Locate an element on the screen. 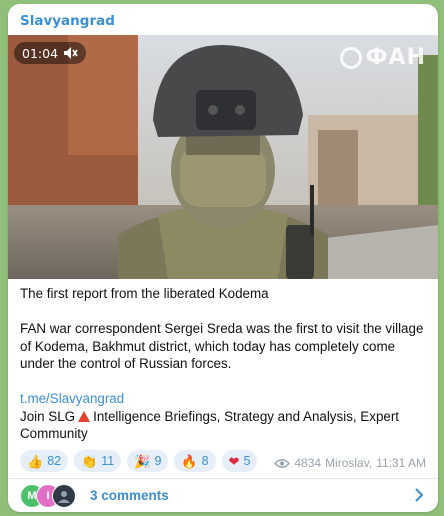 Image resolution: width=444 pixels, height=516 pixels. fire-icon: 🔥 is located at coordinates (189, 461).